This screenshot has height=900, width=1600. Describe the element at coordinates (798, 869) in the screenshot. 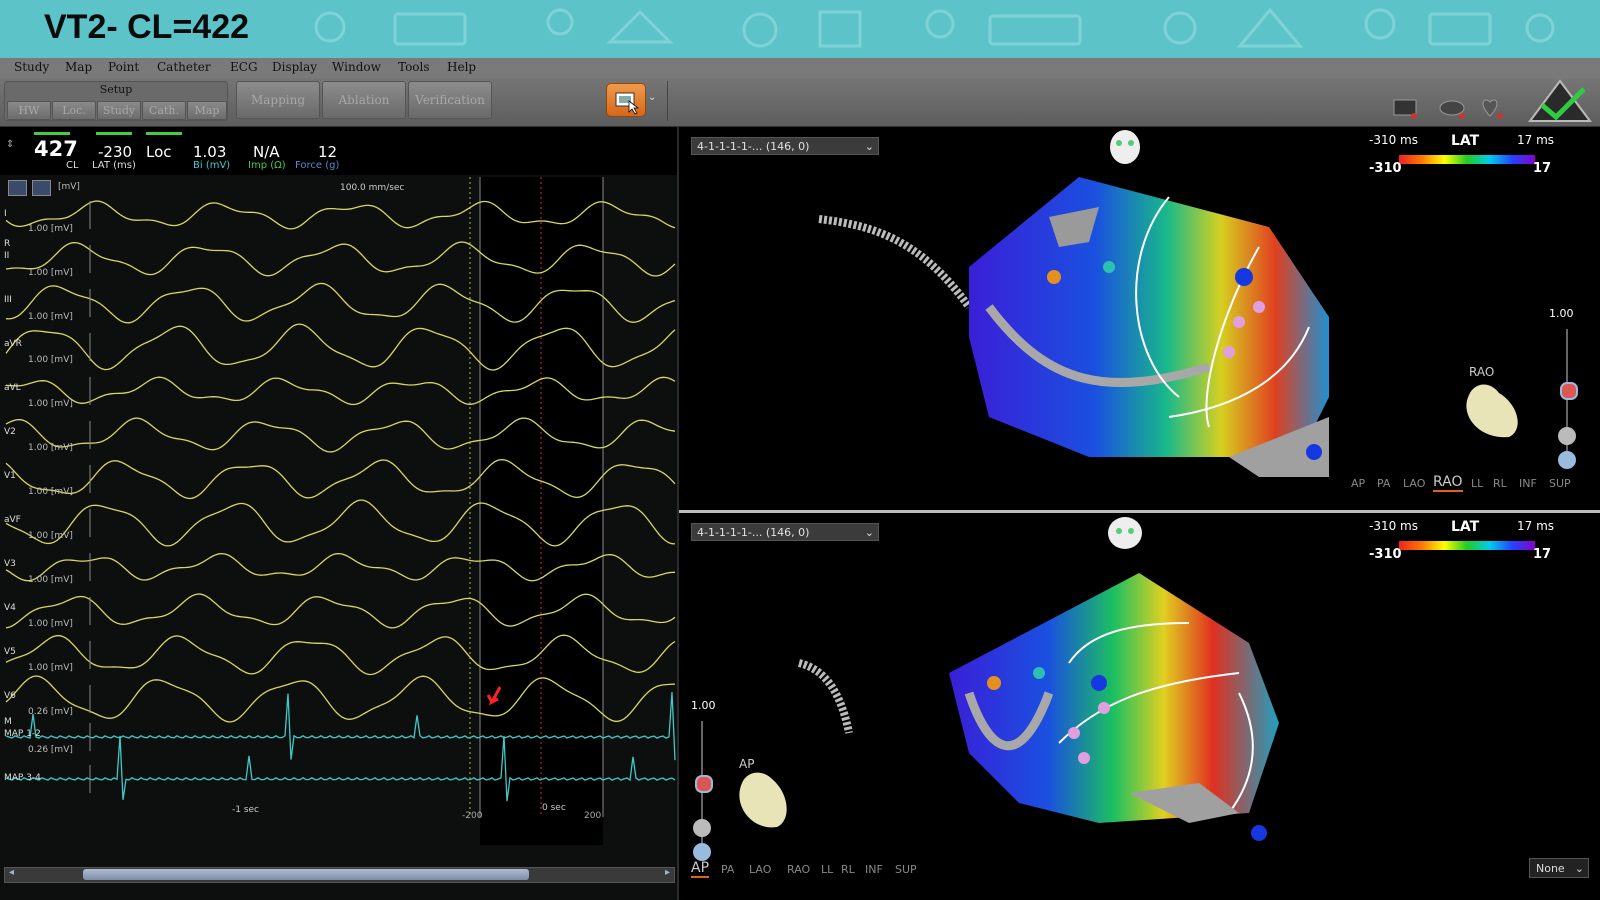

I see `view-tab-rao: RAO` at that location.